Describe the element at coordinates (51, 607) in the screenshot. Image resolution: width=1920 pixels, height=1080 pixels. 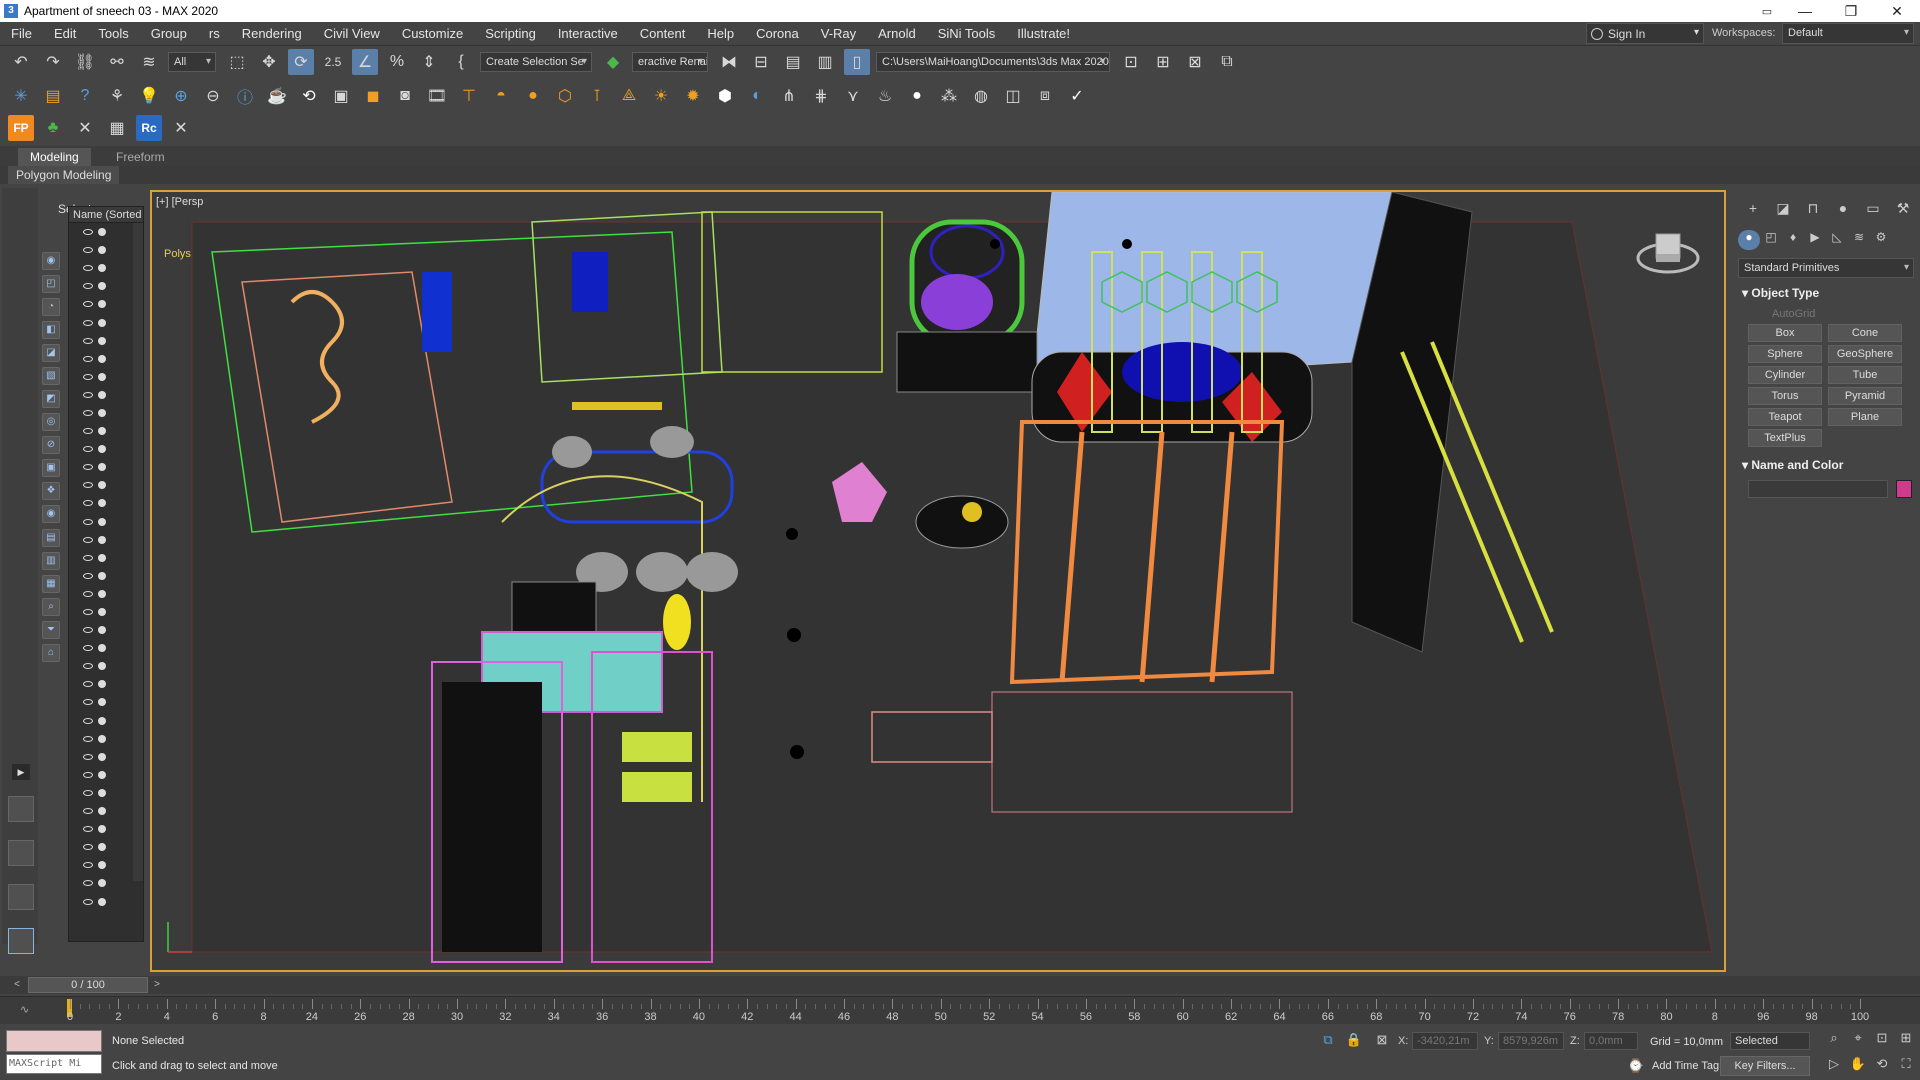
I see `find-icon: ⌕` at that location.